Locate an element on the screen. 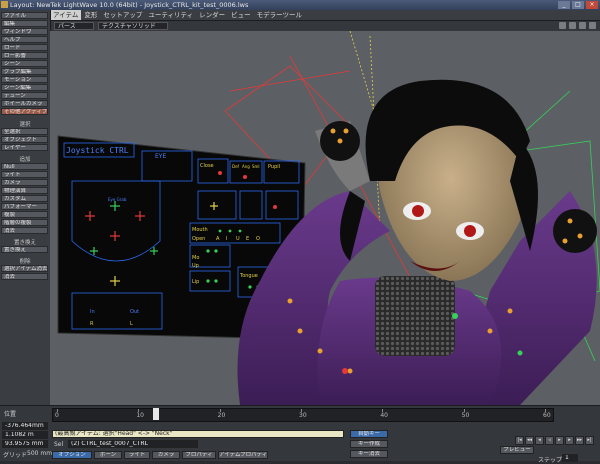 Image resolution: width=600 pixels, height=464 pixels. panel-label-sml: Sml is located at coordinates (256, 166).